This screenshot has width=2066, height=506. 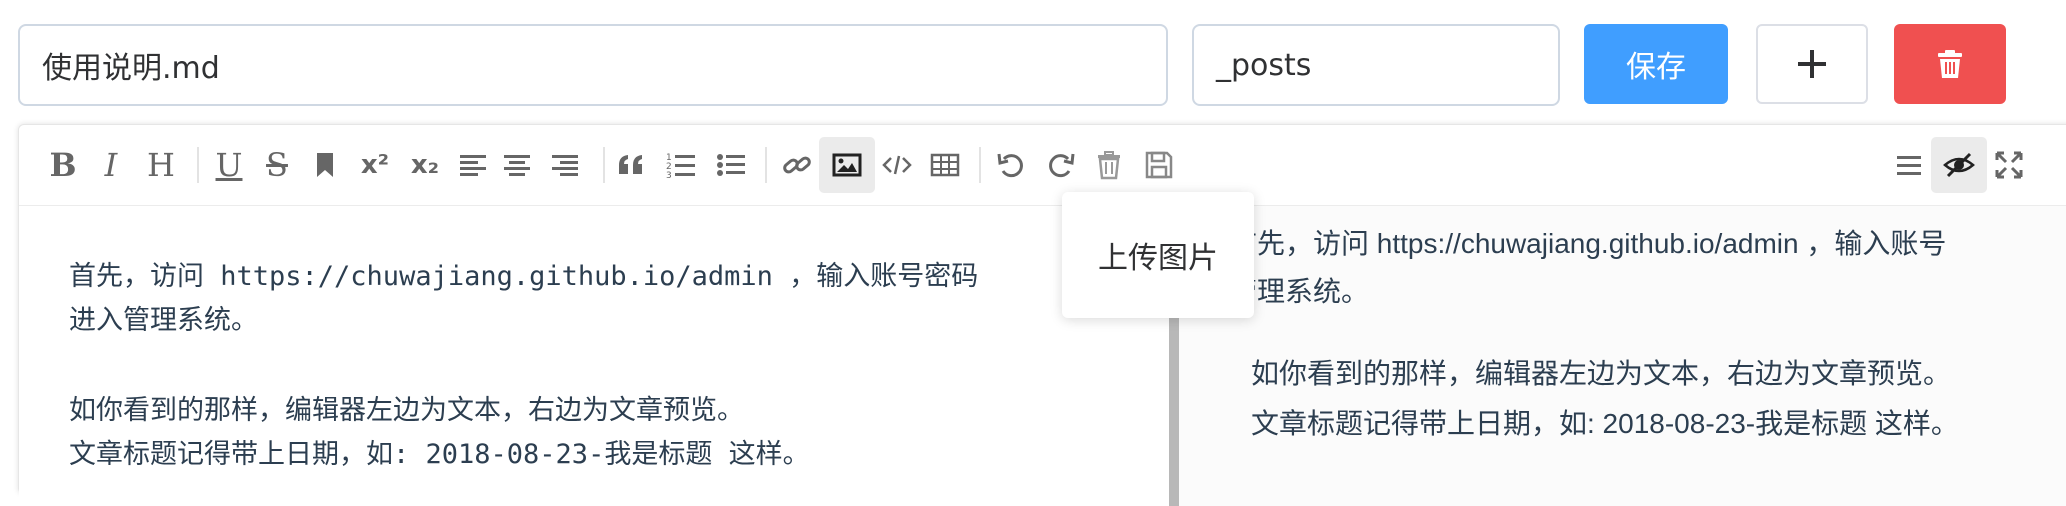 I want to click on preview-toggle-icon, so click(x=1959, y=165).